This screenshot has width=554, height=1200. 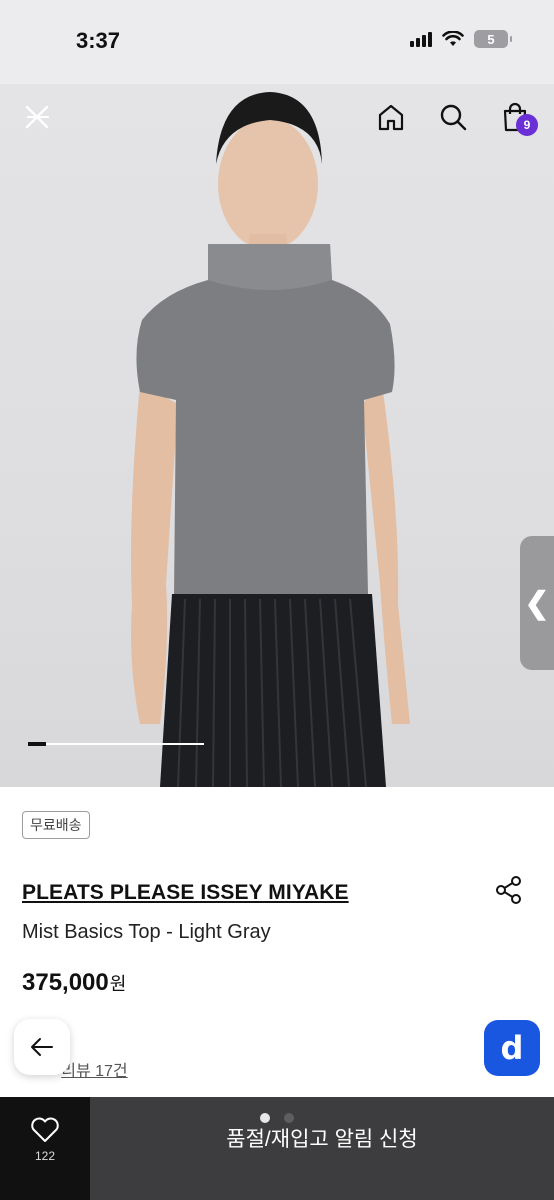 I want to click on free-shipping-badge: 무료배송, so click(x=56, y=825).